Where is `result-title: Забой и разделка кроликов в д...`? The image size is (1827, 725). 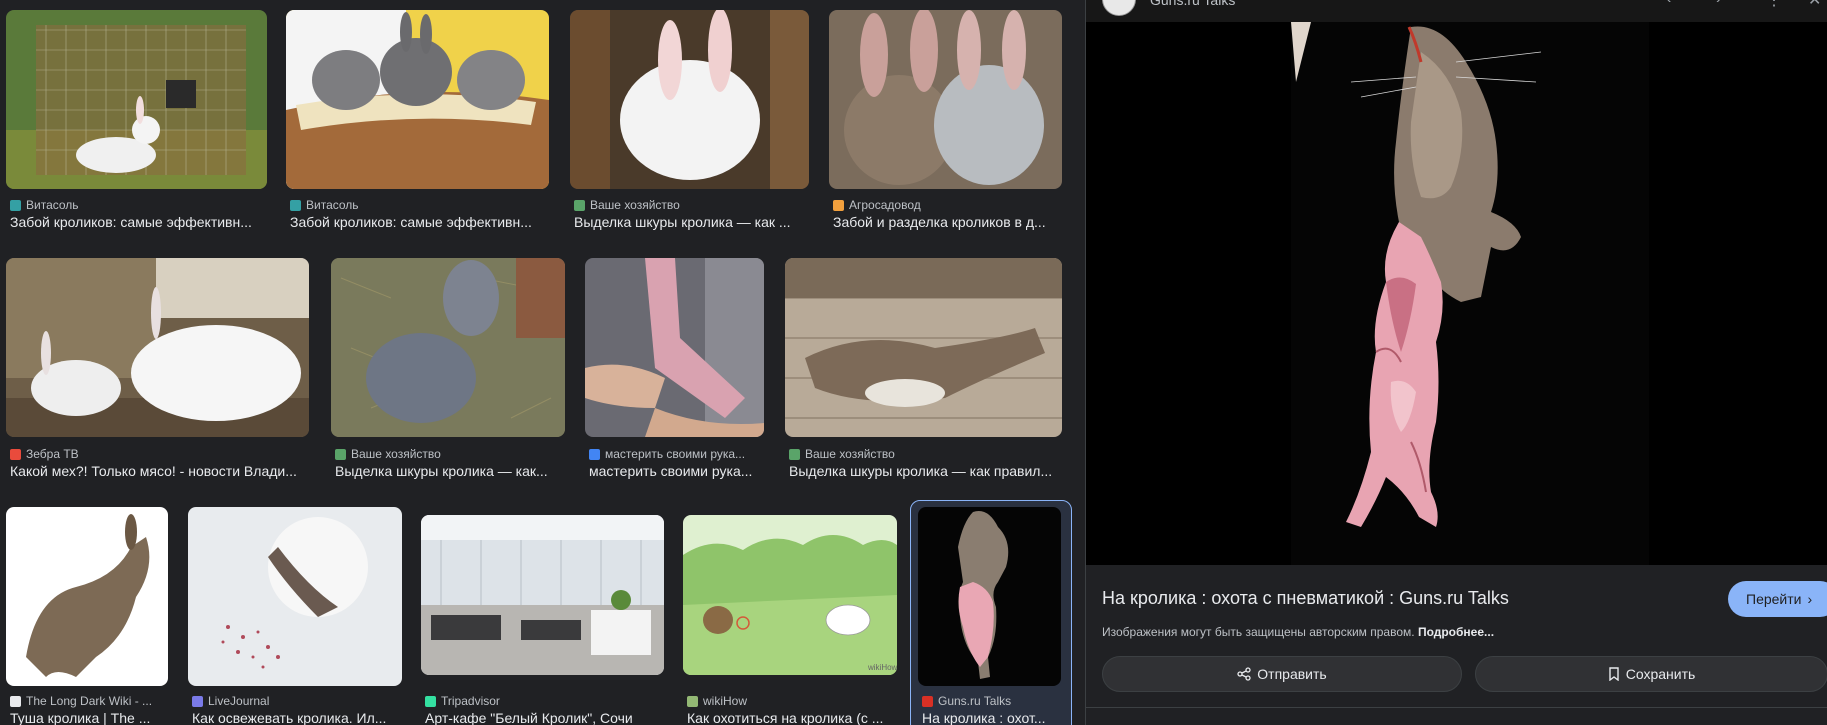
result-title: Забой и разделка кроликов в д... is located at coordinates (947, 223).